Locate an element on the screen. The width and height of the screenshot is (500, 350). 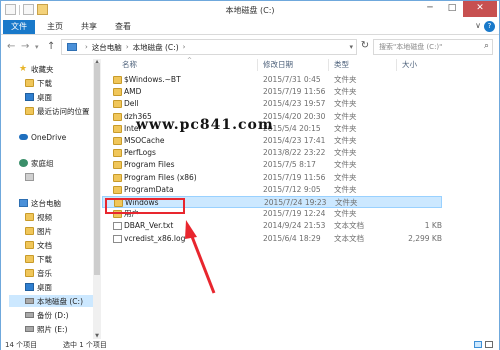
refresh-icon: ↻ is located at coordinates (365, 47).